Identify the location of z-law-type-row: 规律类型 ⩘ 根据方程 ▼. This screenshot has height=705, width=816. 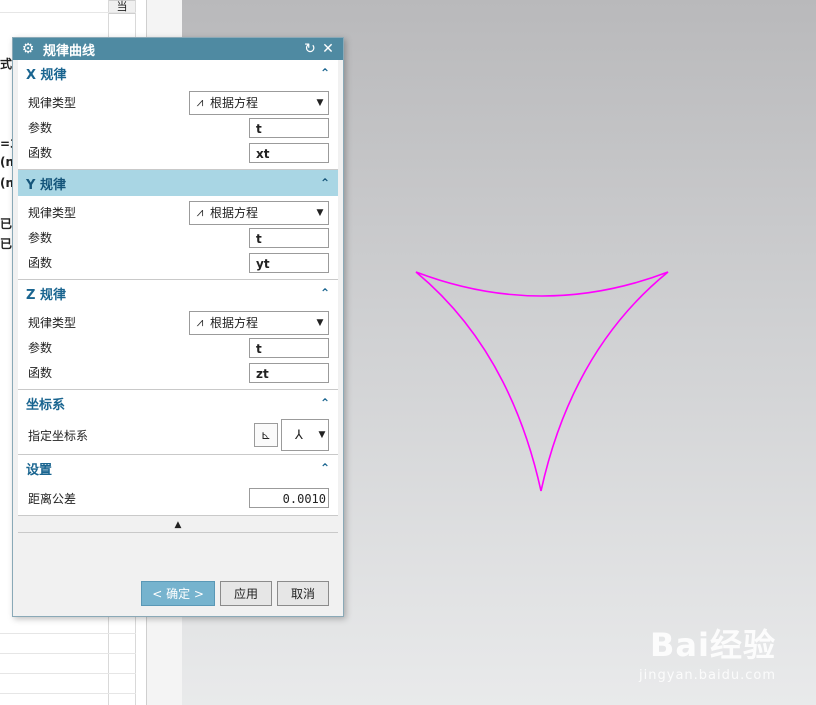
(178, 322).